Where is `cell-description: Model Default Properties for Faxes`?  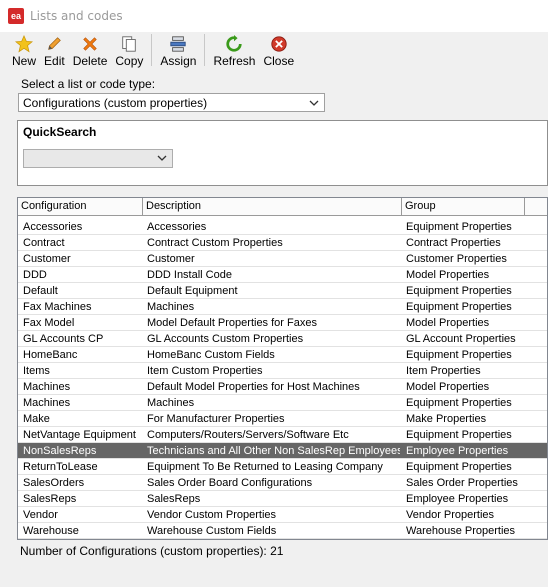 cell-description: Model Default Properties for Faxes is located at coordinates (232, 322).